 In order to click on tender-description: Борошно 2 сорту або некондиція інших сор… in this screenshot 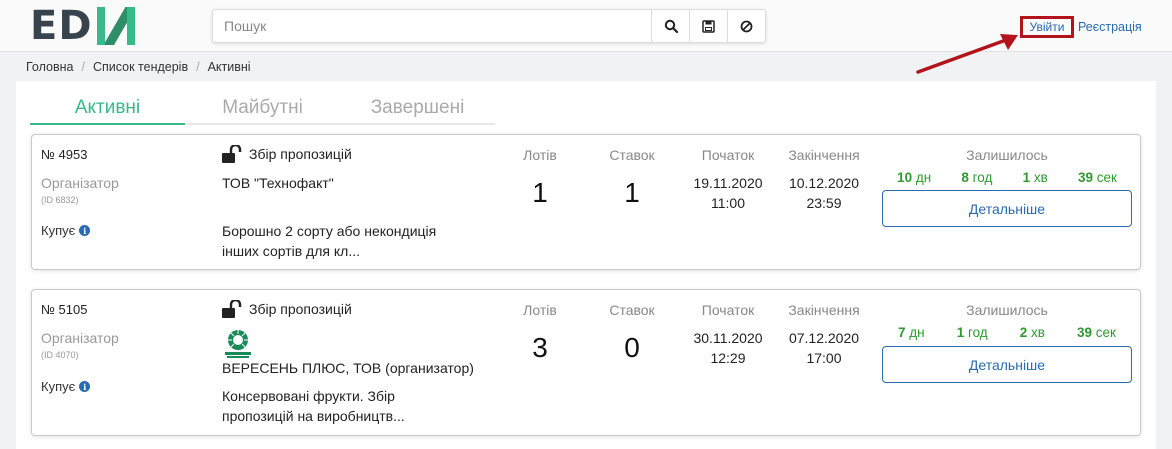, I will do `click(342, 241)`.